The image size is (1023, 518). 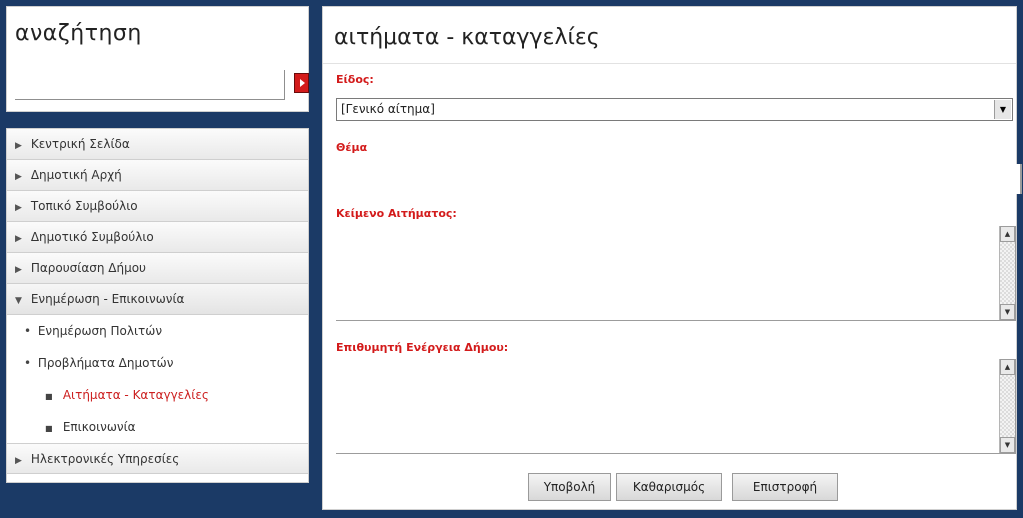 What do you see at coordinates (301, 83) in the screenshot?
I see `search-button` at bounding box center [301, 83].